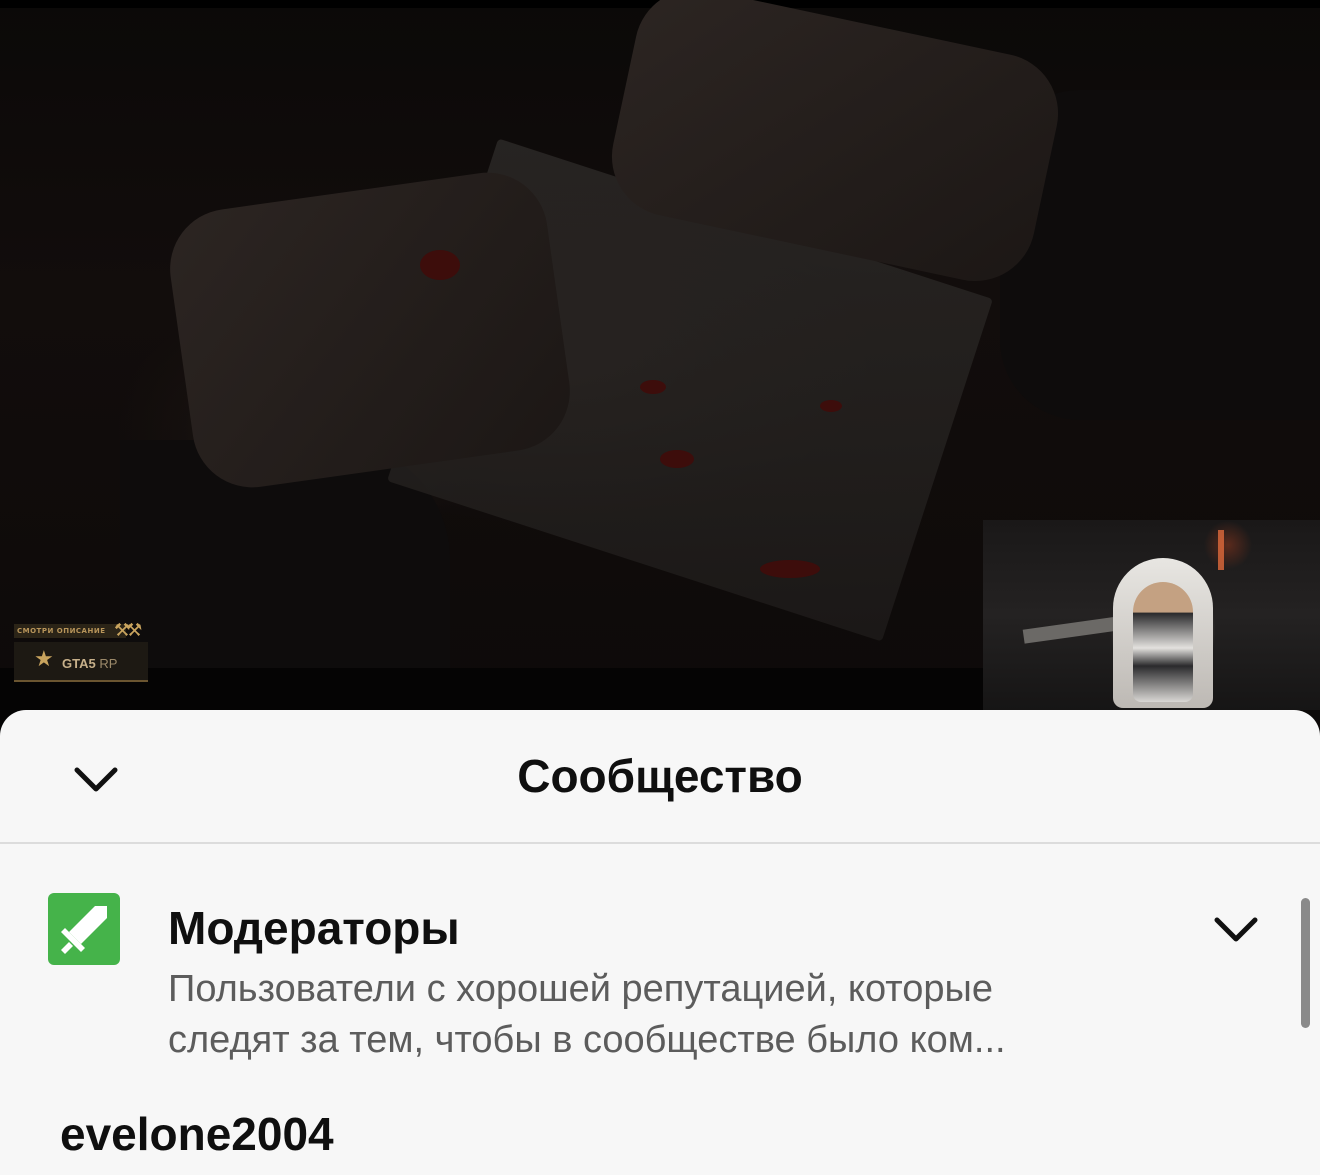 The width and height of the screenshot is (1320, 1175). I want to click on watermark-brand: GTA5 RP, so click(90, 663).